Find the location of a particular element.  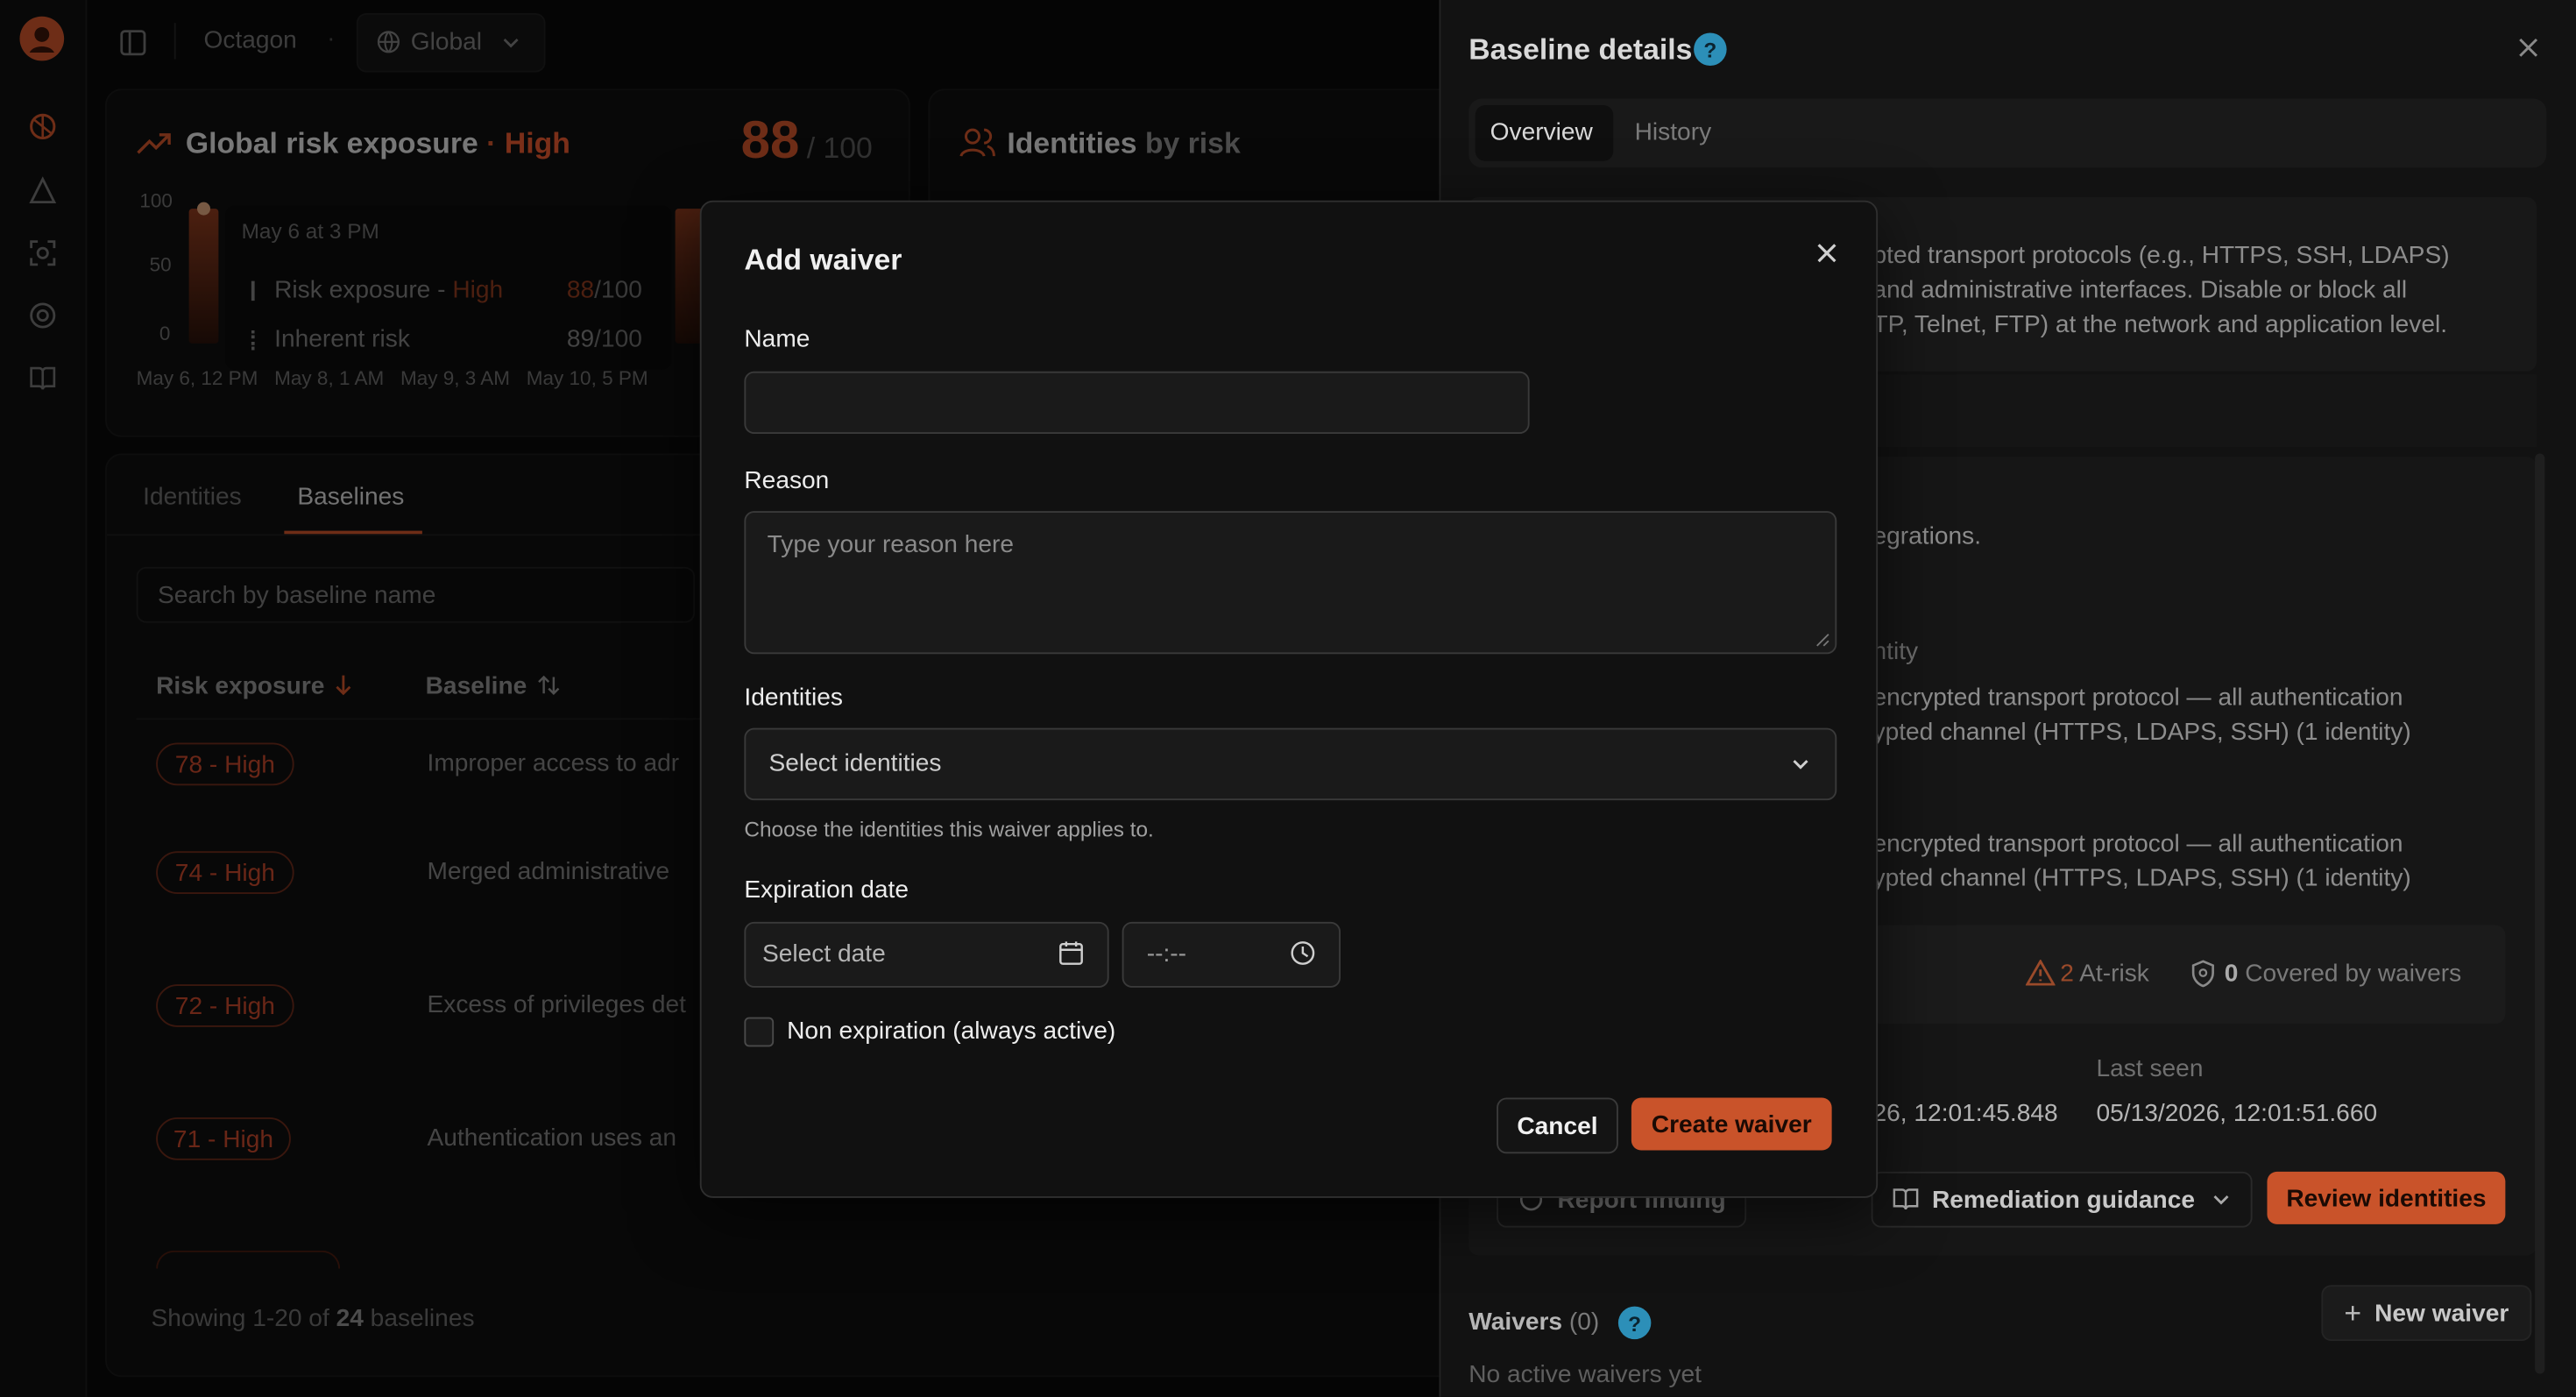

first-seen-value: 26, 12:01:45.848 is located at coordinates (1965, 1113).